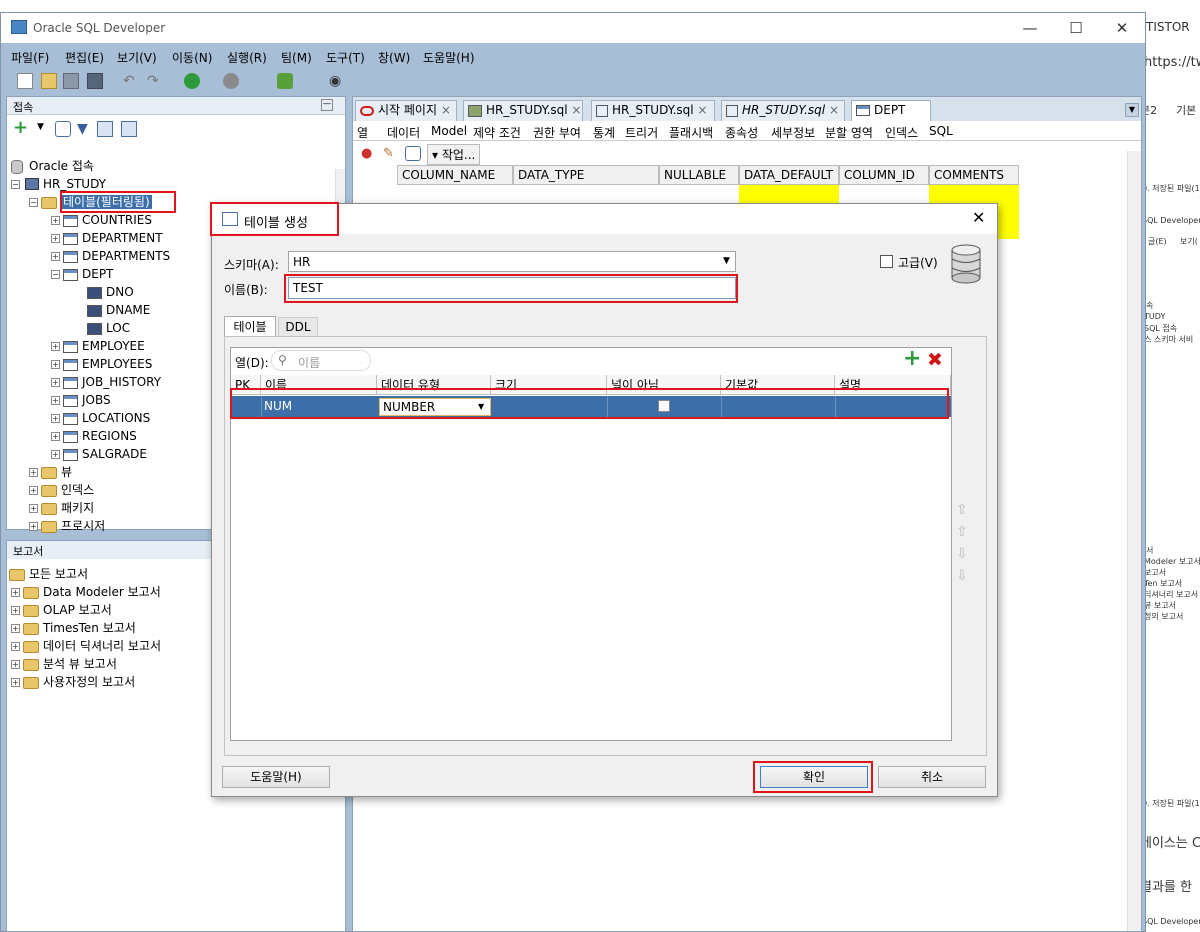  What do you see at coordinates (435, 407) in the screenshot?
I see `data-type-select: NUMBER ▼` at bounding box center [435, 407].